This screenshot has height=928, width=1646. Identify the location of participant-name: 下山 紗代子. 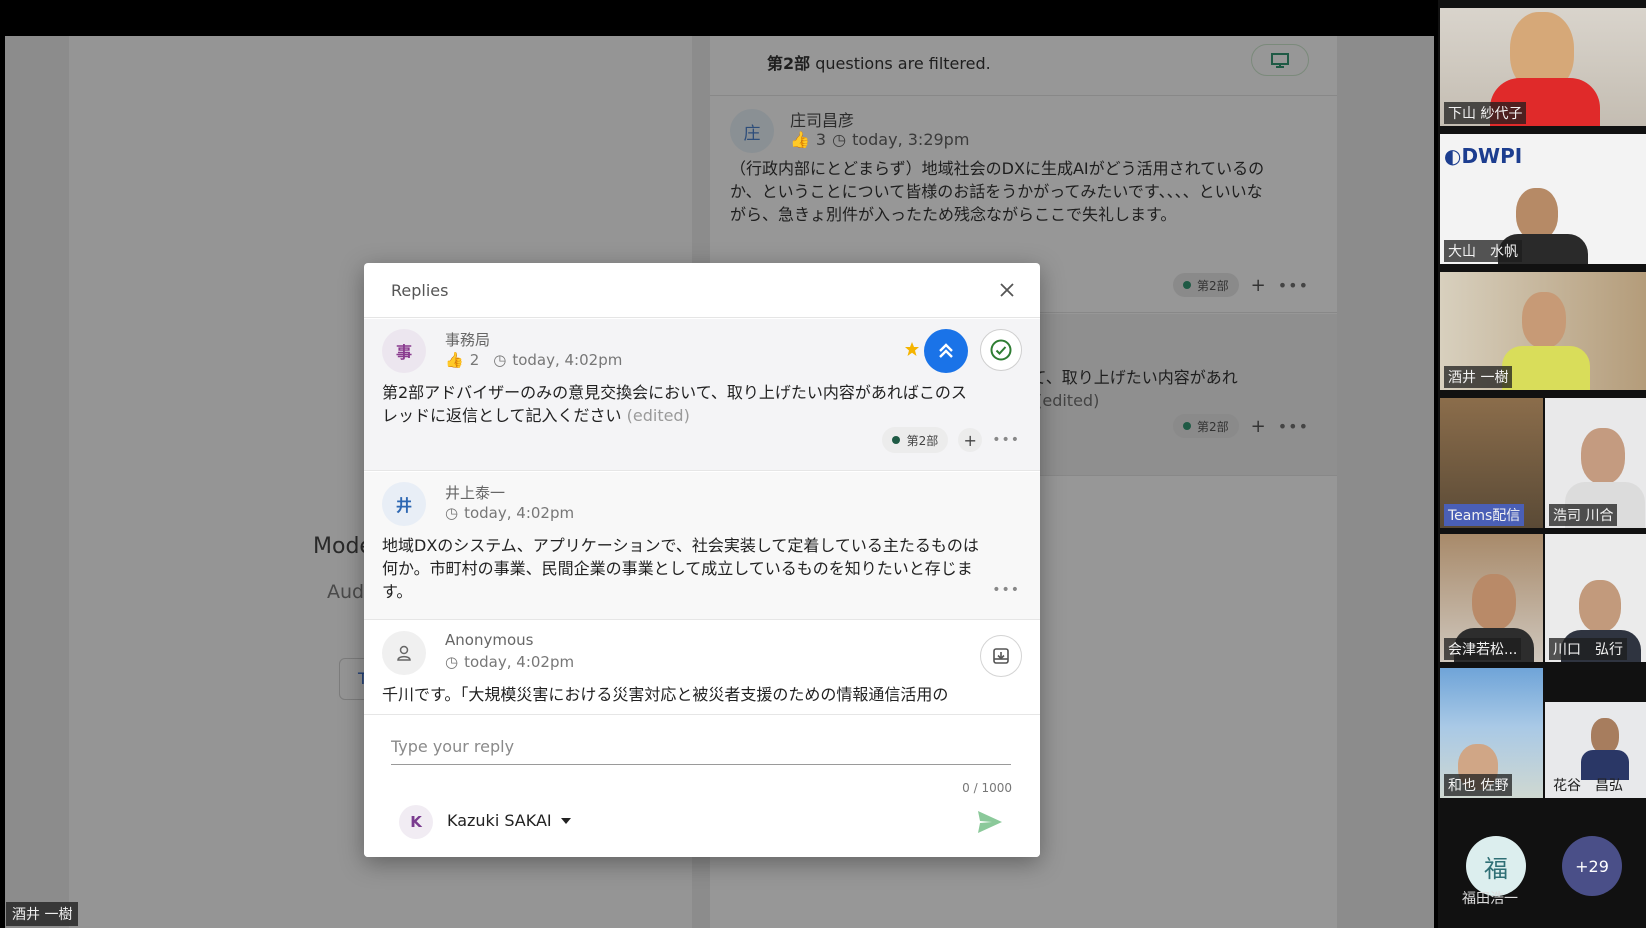
(1485, 113).